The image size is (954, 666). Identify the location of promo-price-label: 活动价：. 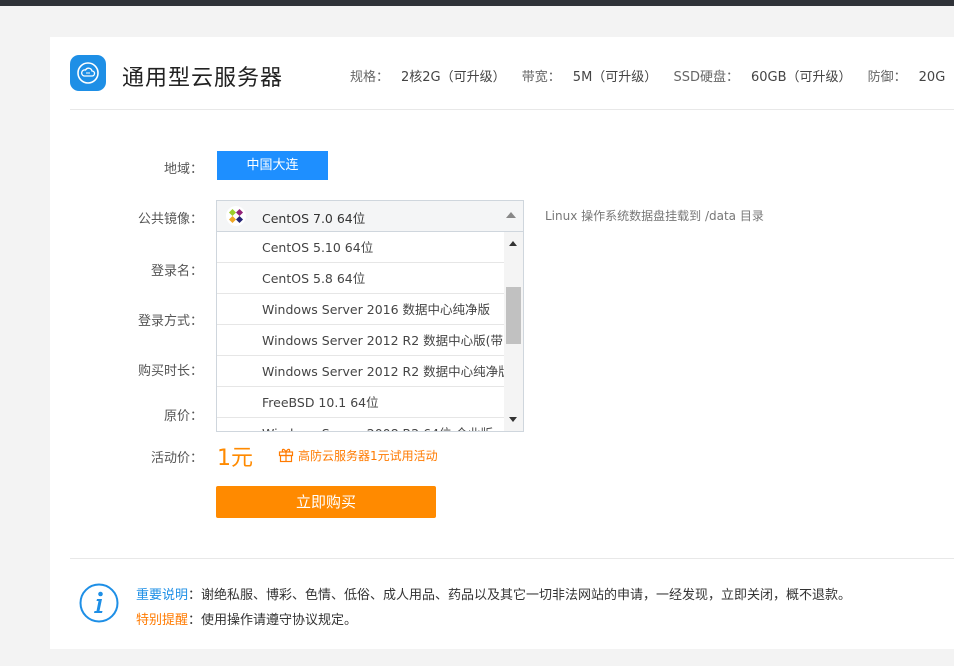
(176, 458).